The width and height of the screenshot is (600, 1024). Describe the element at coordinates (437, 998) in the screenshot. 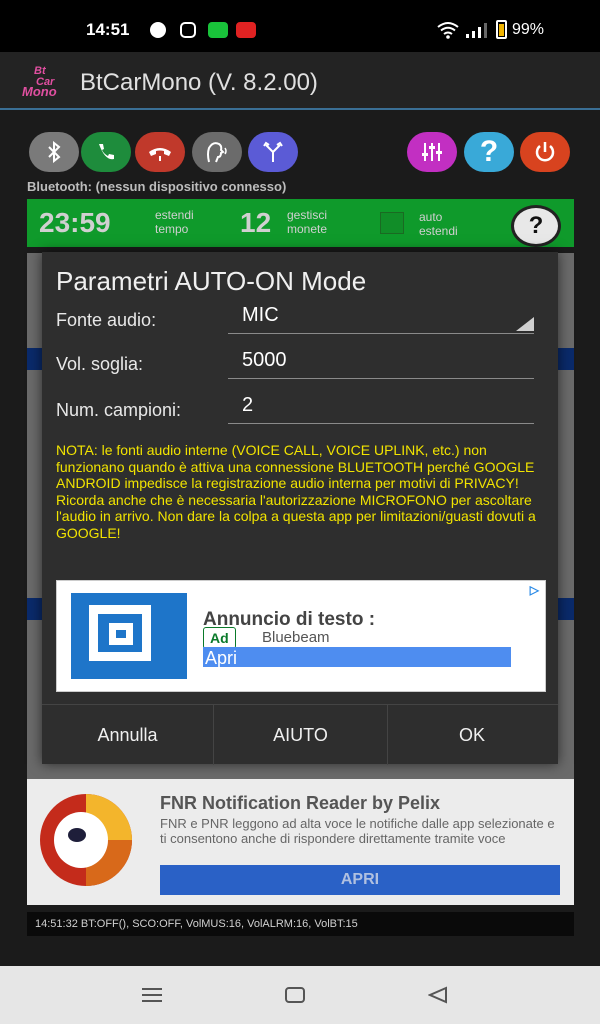

I see `back-icon` at that location.